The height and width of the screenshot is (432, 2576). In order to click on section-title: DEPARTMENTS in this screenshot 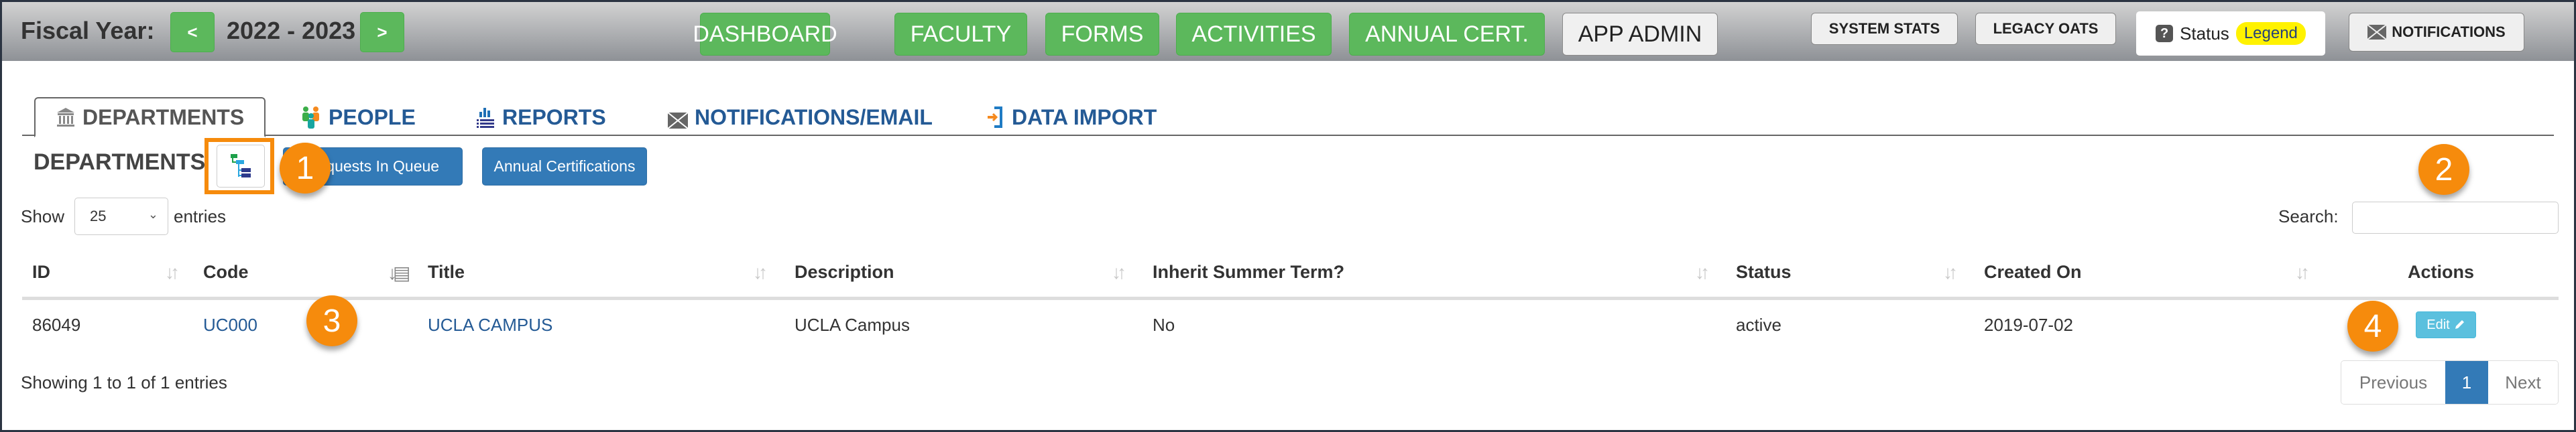, I will do `click(120, 162)`.